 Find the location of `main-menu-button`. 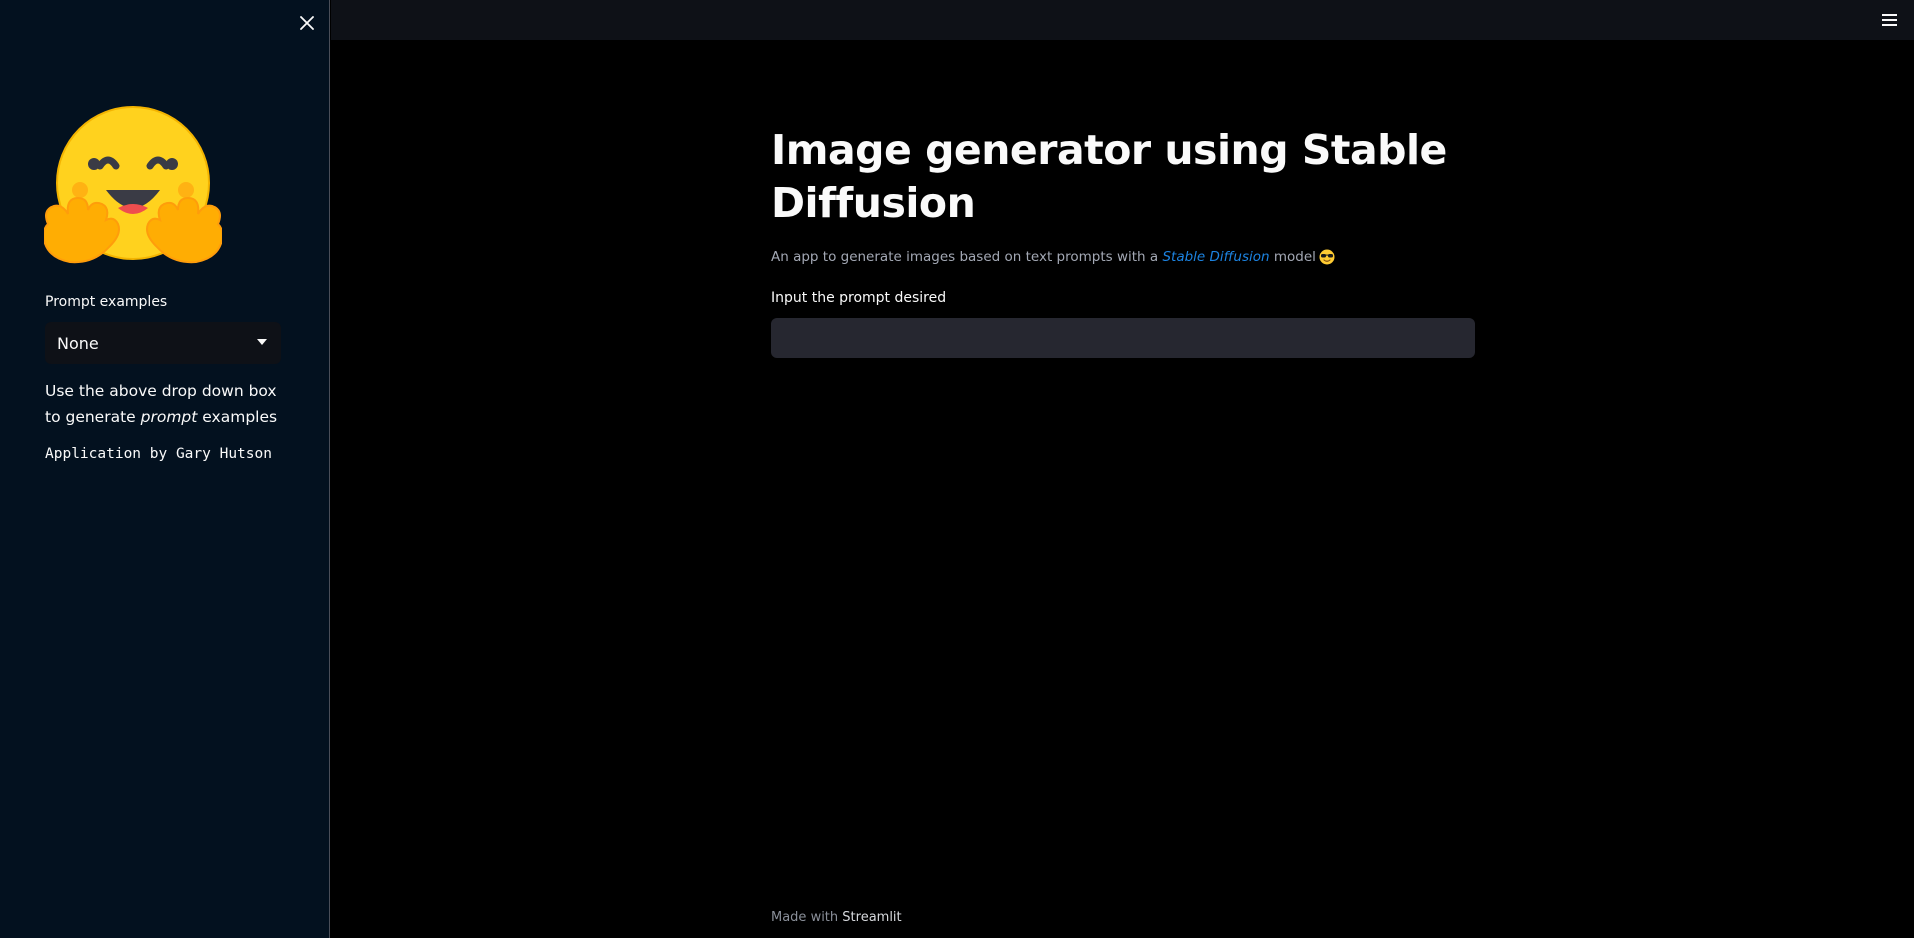

main-menu-button is located at coordinates (1889, 20).